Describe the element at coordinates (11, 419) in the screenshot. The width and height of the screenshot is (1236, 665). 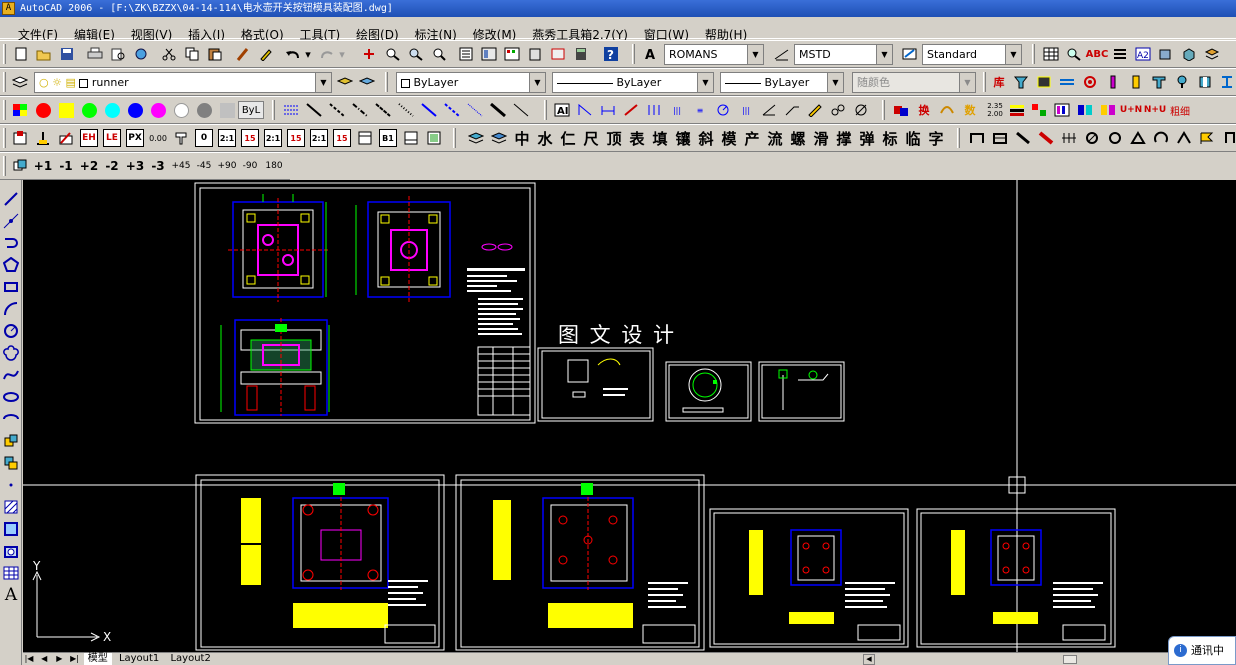
I see `ellipse-arc-icon` at that location.